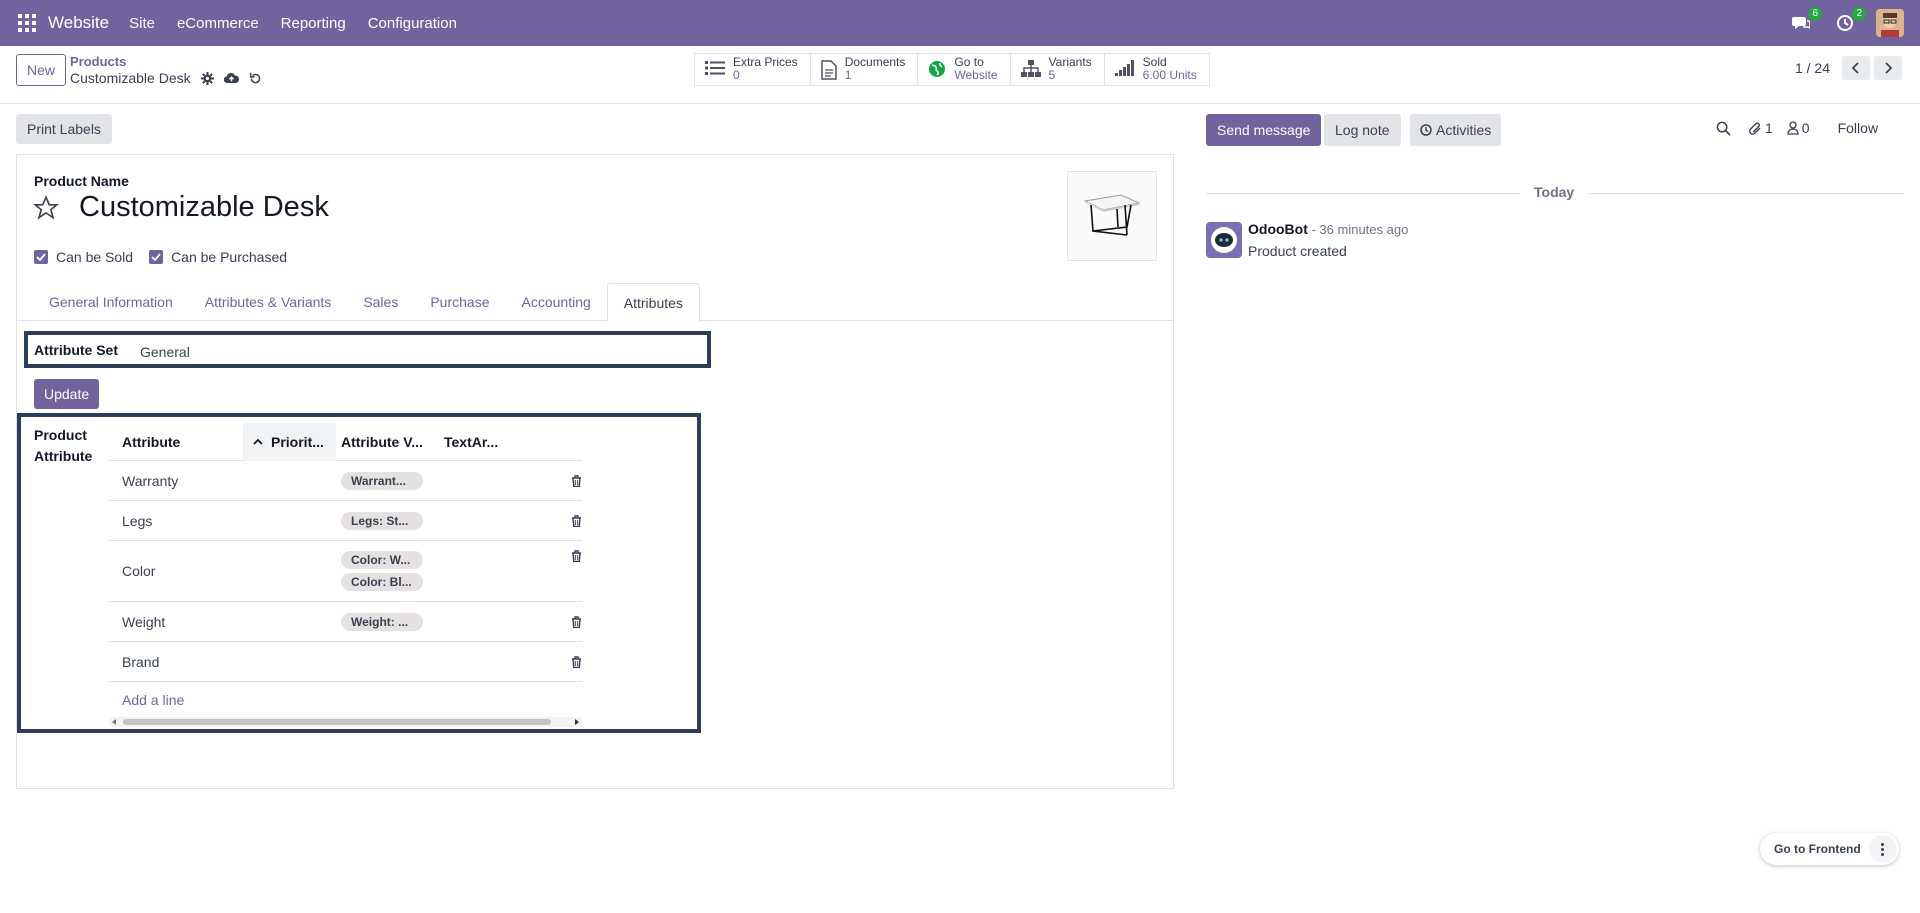 The height and width of the screenshot is (913, 1920). I want to click on pager-value: 1 / 24, so click(1812, 68).